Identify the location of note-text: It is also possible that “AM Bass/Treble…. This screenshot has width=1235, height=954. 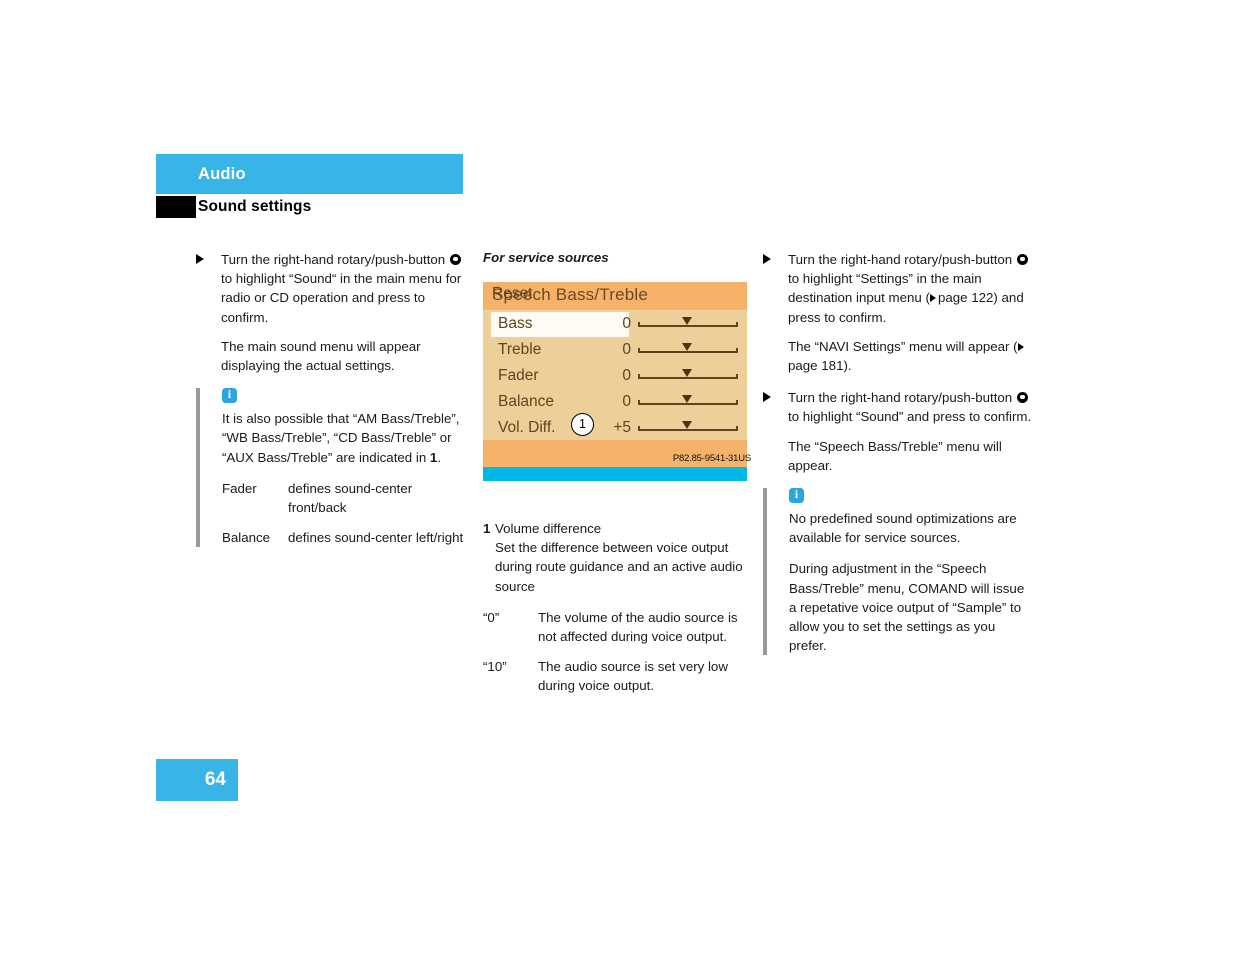
(344, 438).